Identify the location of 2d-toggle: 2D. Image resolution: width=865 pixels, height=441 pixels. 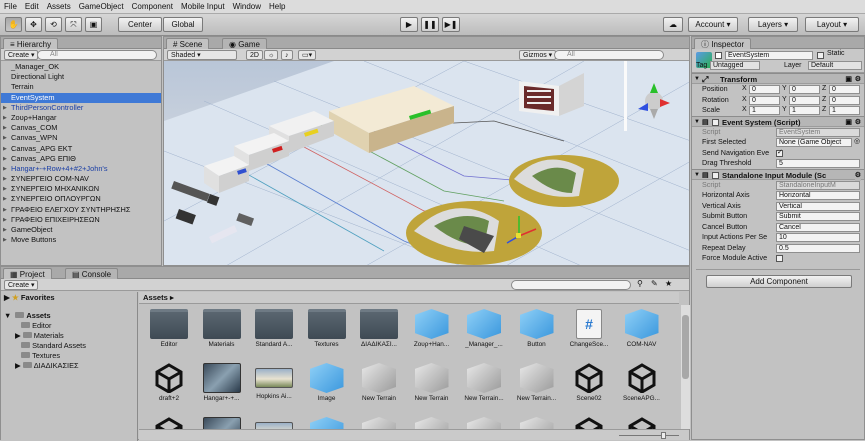
(254, 55).